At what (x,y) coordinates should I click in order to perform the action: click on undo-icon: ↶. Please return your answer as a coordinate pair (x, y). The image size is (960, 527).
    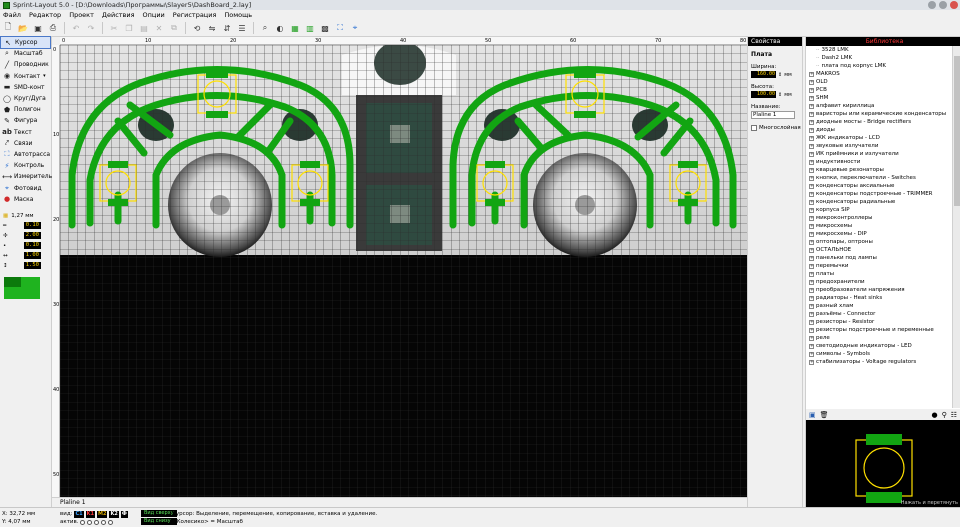
    Looking at the image, I should click on (76, 28).